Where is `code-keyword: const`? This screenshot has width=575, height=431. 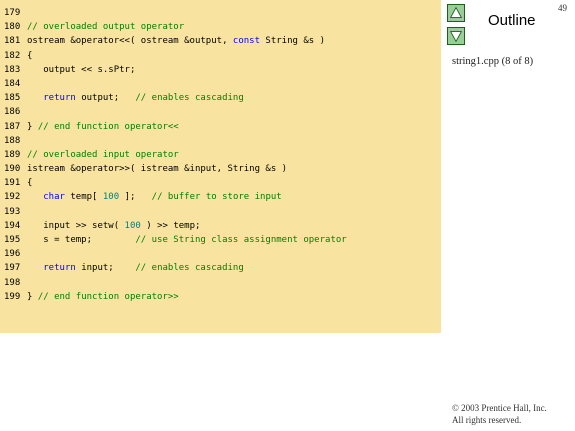 code-keyword: const is located at coordinates (246, 41).